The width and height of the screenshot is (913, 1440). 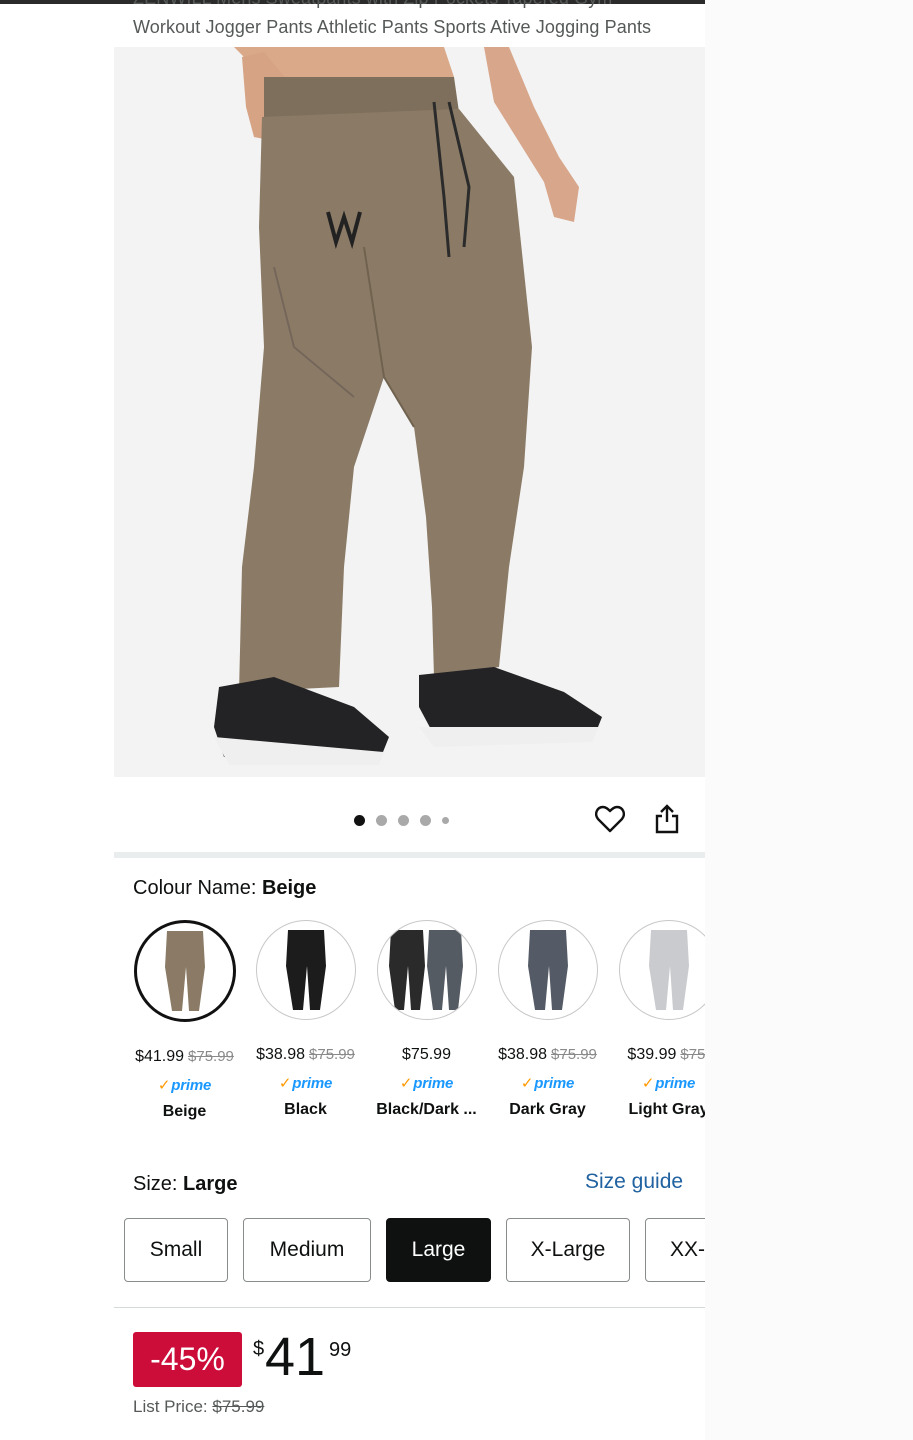 I want to click on size-option-medium: Medium, so click(x=307, y=1250).